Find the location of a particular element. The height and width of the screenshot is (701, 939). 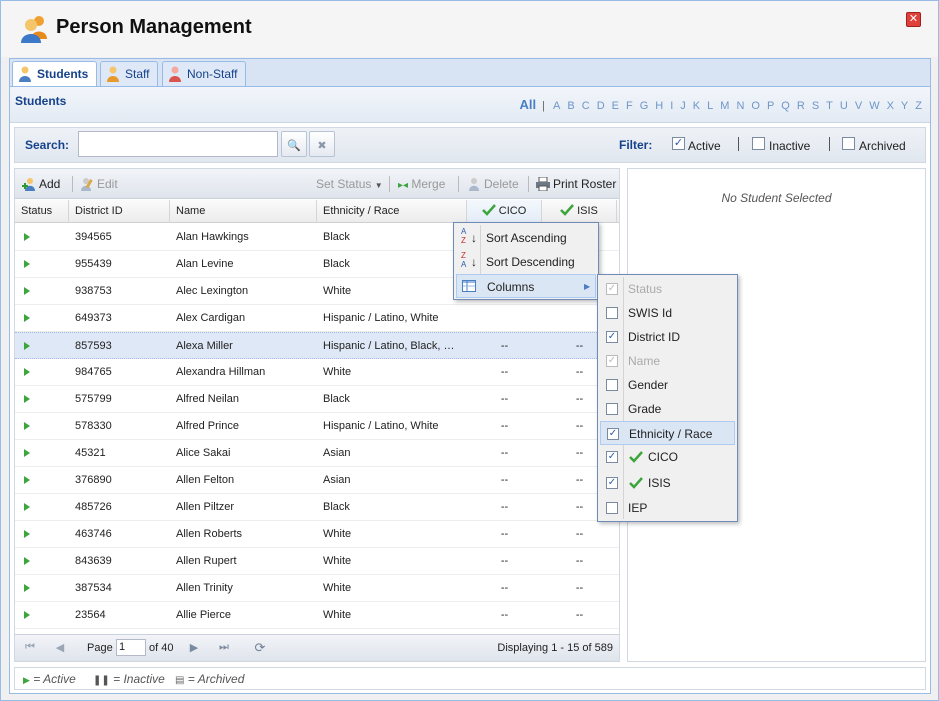

first-page-icon: ⏮ is located at coordinates (30, 648).